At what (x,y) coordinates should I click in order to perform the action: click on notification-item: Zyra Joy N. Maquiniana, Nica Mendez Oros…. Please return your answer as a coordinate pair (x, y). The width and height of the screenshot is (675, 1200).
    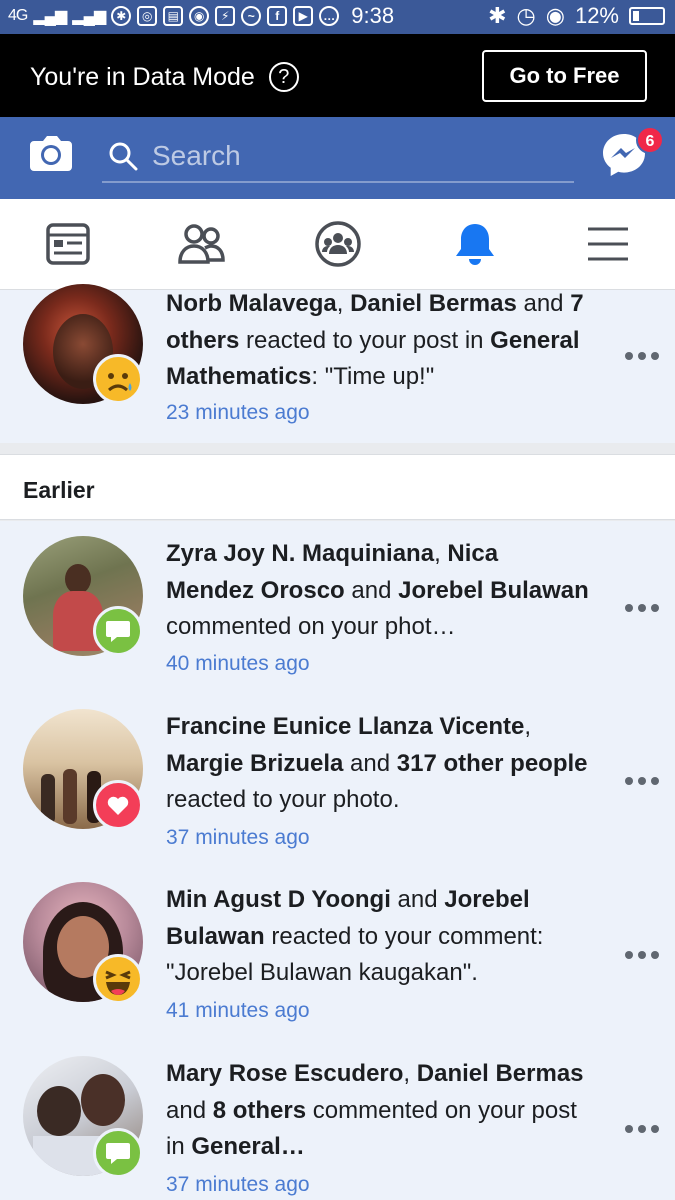
    Looking at the image, I should click on (337, 608).